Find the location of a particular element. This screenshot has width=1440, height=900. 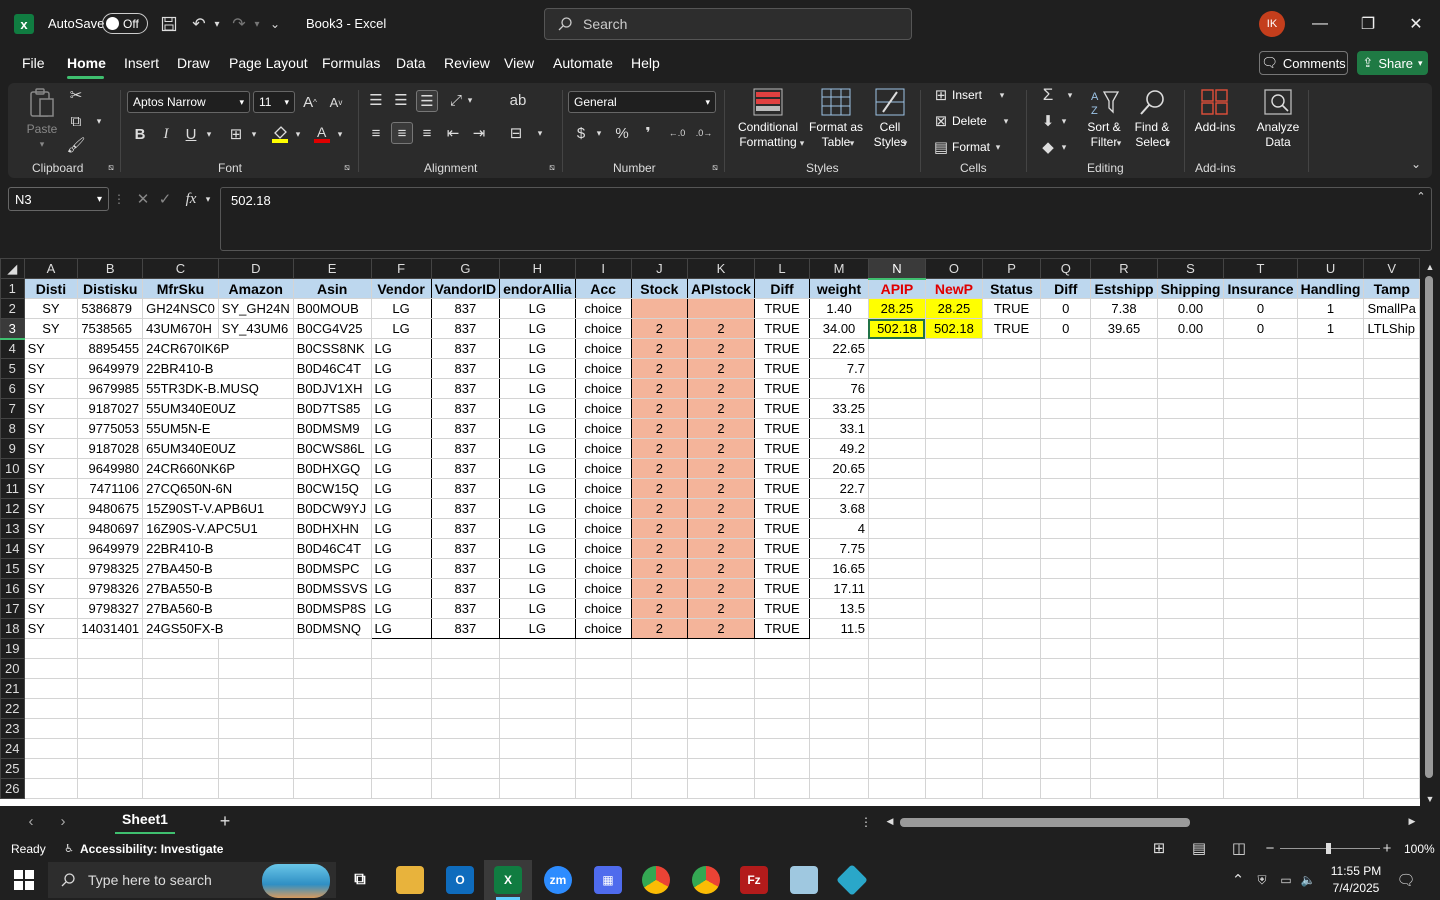

add-sheet-icon: + is located at coordinates (225, 821).